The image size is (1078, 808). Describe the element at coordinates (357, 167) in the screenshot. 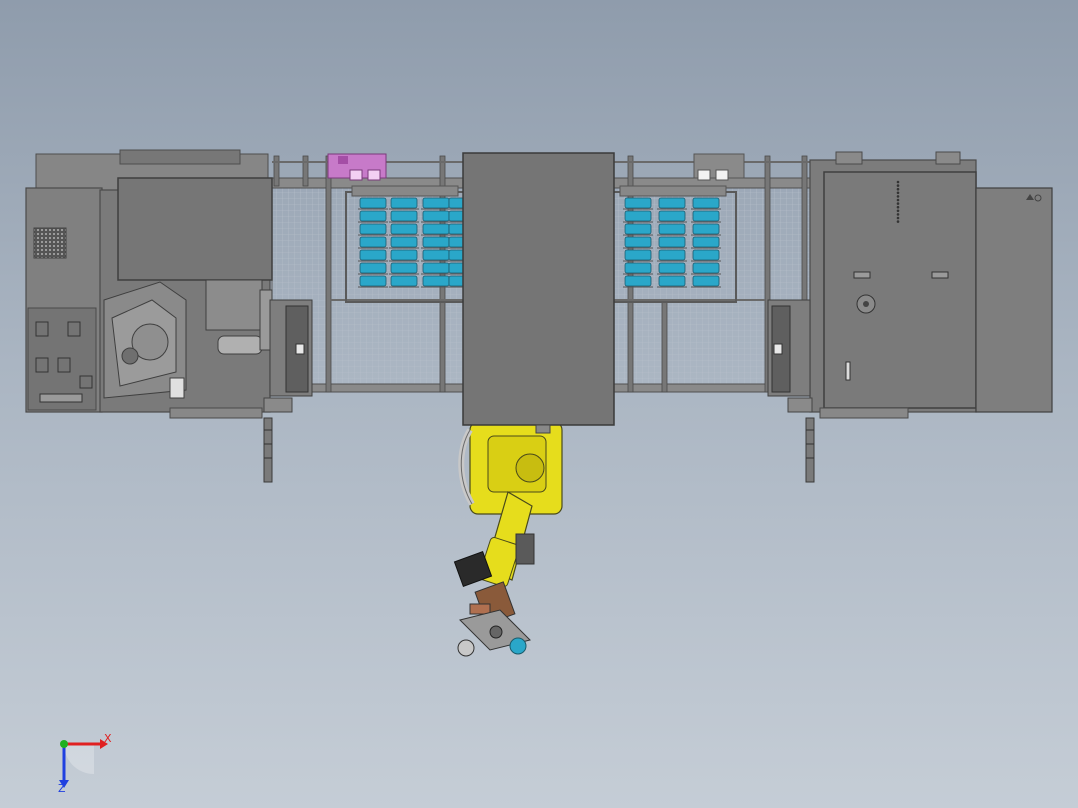

I see `magenta-bracket` at that location.